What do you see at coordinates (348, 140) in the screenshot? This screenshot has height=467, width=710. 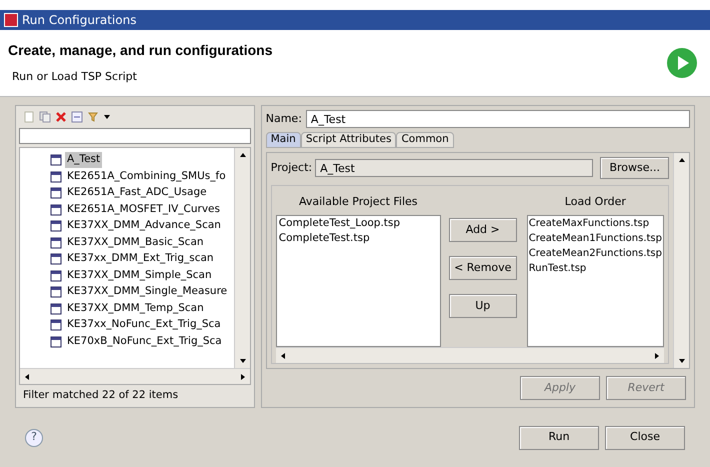 I see `tab: Script Attributes` at bounding box center [348, 140].